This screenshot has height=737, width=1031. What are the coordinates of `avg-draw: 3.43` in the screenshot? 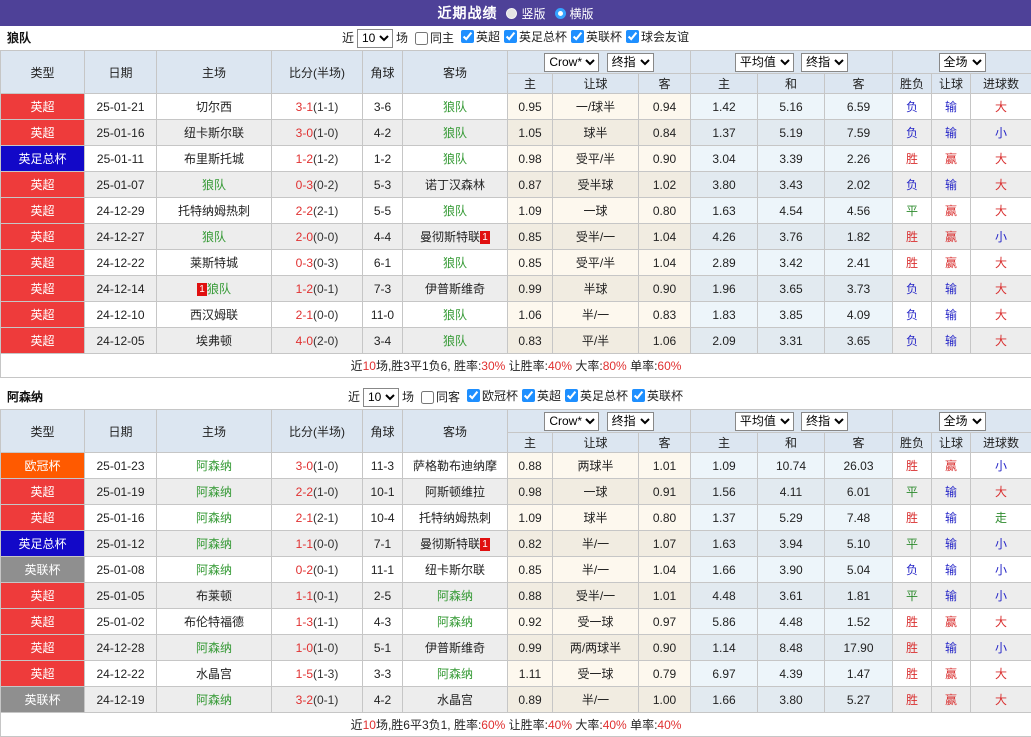 It's located at (791, 185).